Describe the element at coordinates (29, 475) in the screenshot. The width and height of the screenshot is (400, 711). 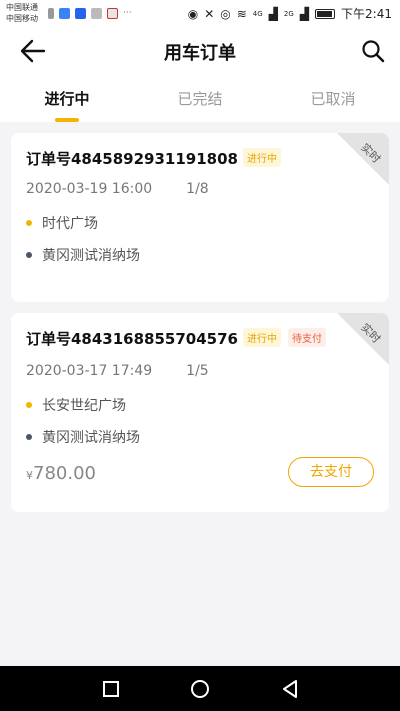
I see `currency-symbol: ¥` at that location.